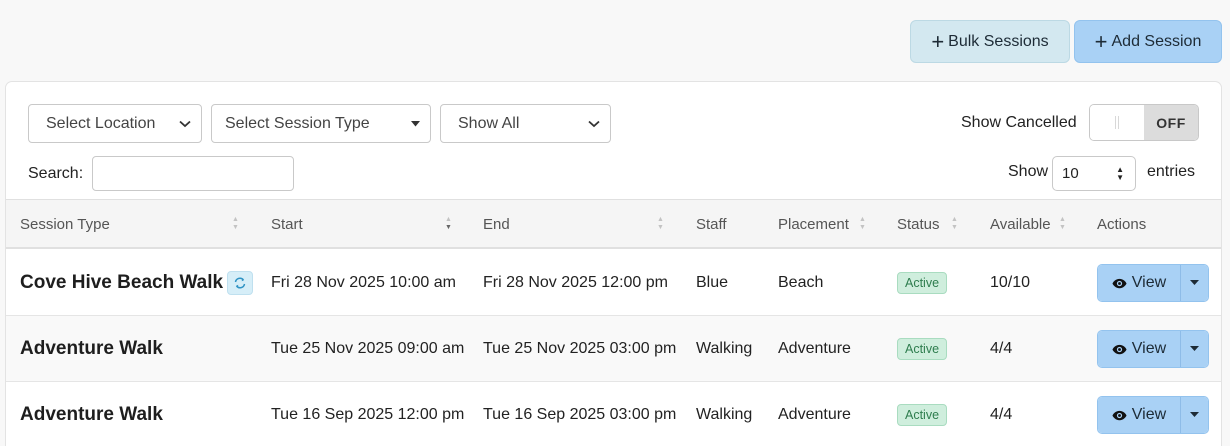 The image size is (1230, 446). What do you see at coordinates (240, 282) in the screenshot?
I see `recurring-icon` at bounding box center [240, 282].